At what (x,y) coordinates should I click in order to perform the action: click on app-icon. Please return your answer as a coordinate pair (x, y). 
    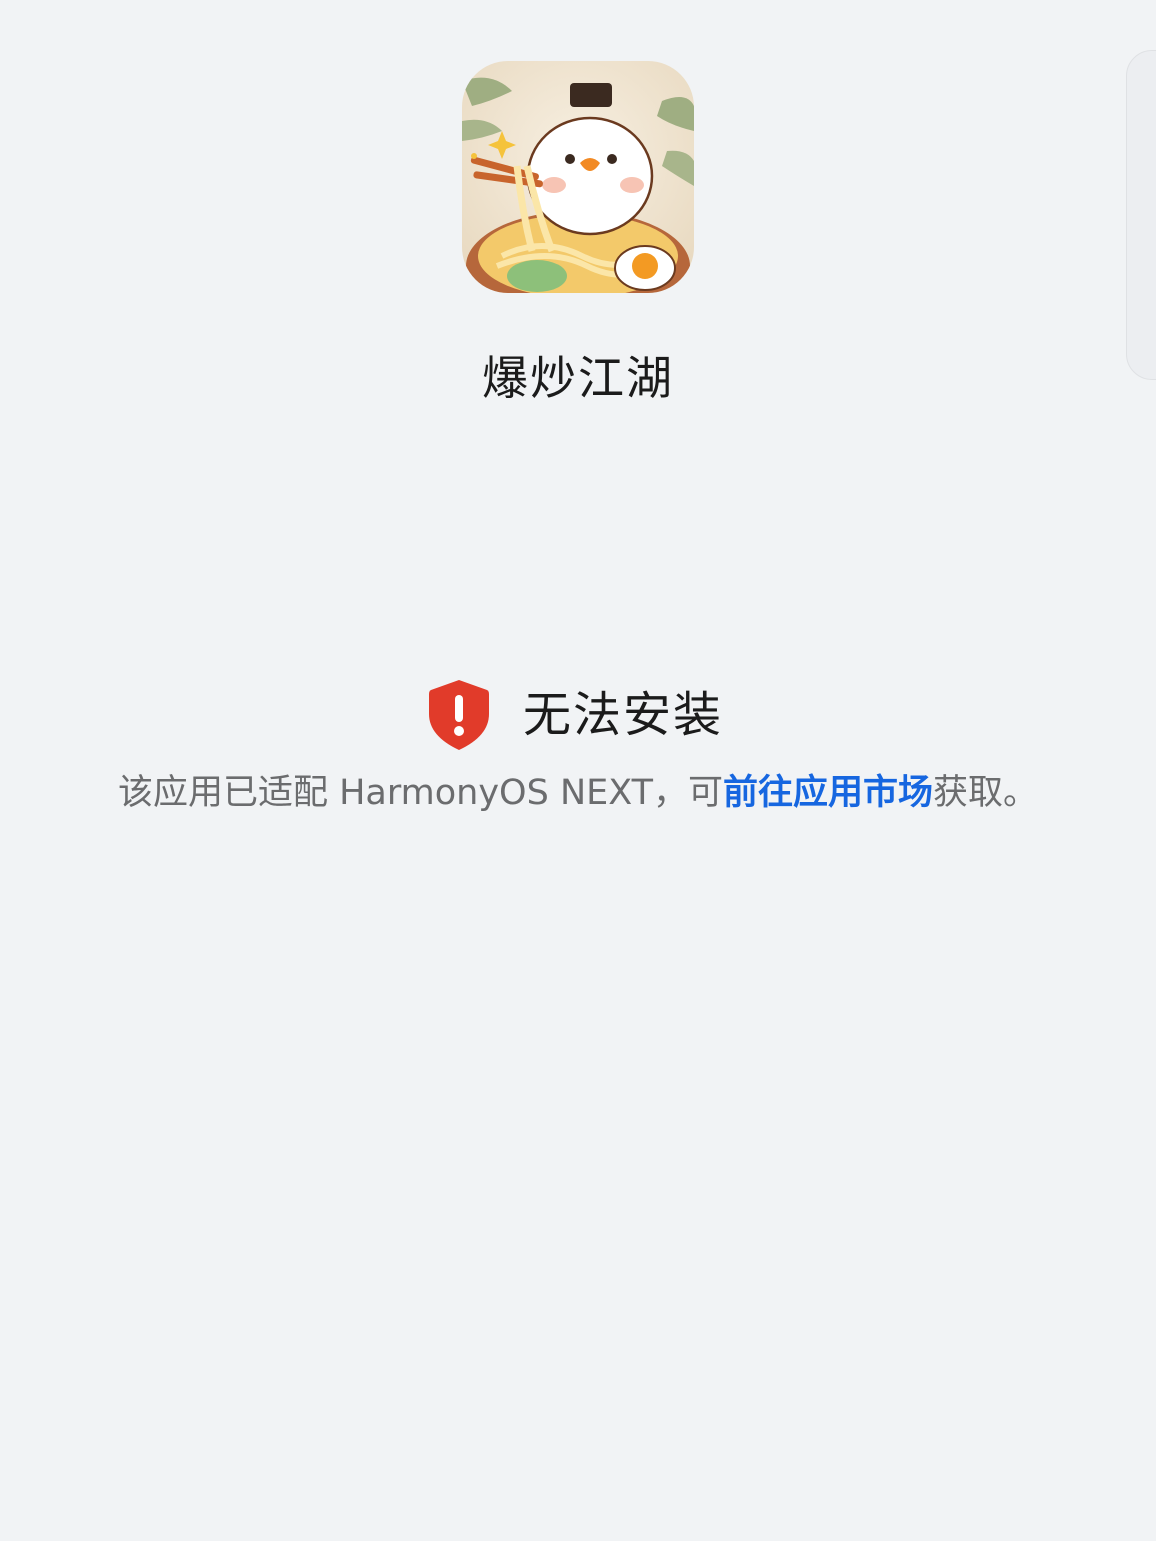
    Looking at the image, I should click on (578, 177).